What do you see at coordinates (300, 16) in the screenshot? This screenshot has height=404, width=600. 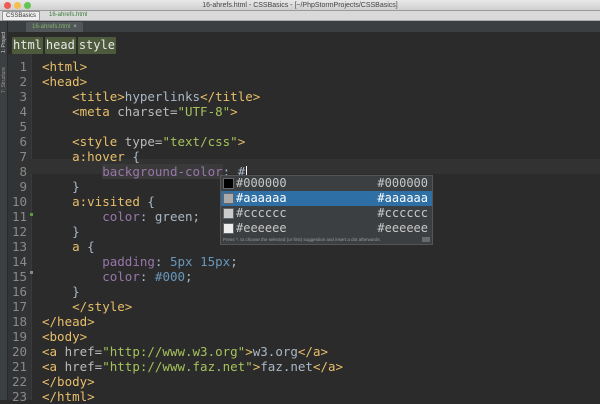 I see `navigation-bar: CSSBasics 16-ahrefs.html` at bounding box center [300, 16].